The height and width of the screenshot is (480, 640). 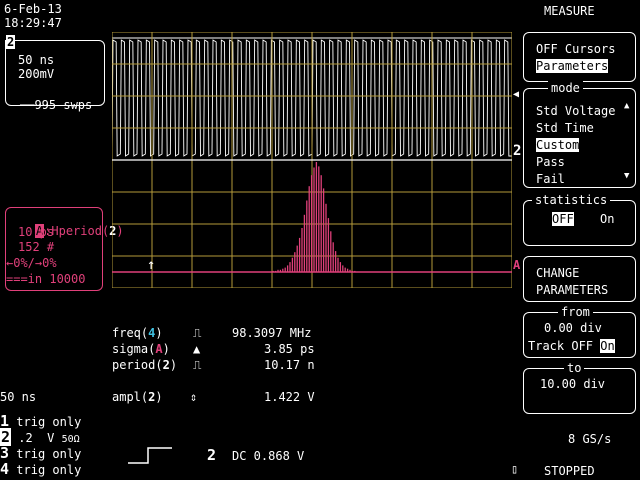 What do you see at coordinates (590, 439) in the screenshot?
I see `sample-rate: 8 GS/s` at bounding box center [590, 439].